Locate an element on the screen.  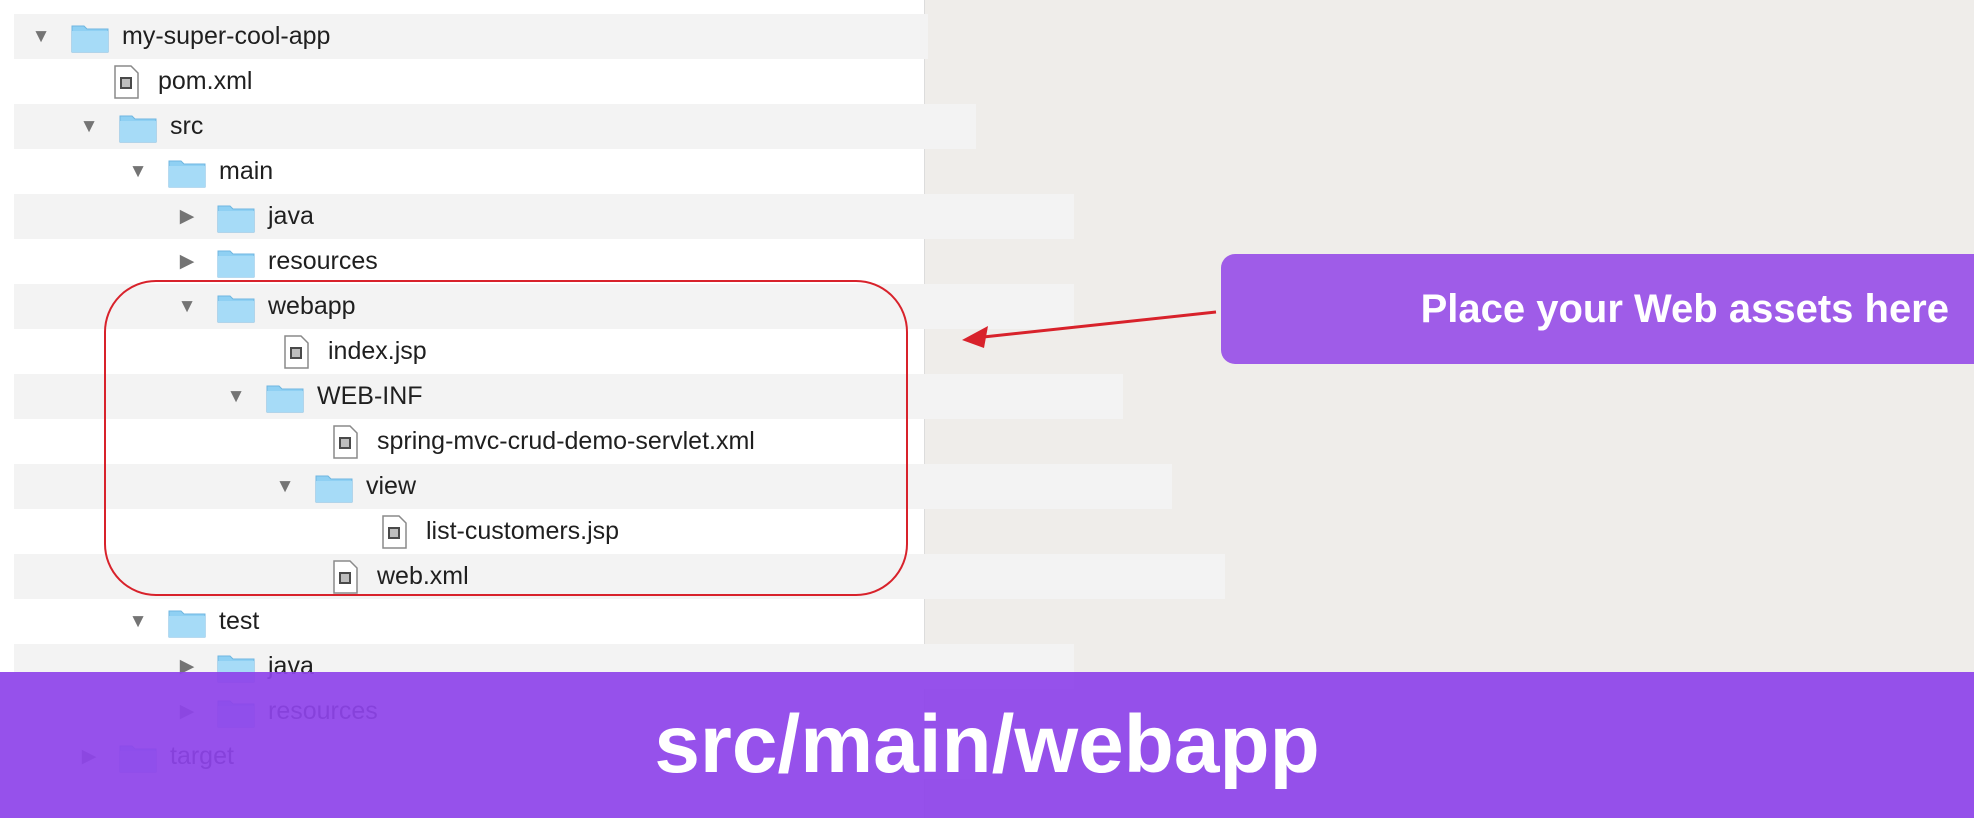
tree-row-webapp: ▼ webapp is located at coordinates (544, 306).